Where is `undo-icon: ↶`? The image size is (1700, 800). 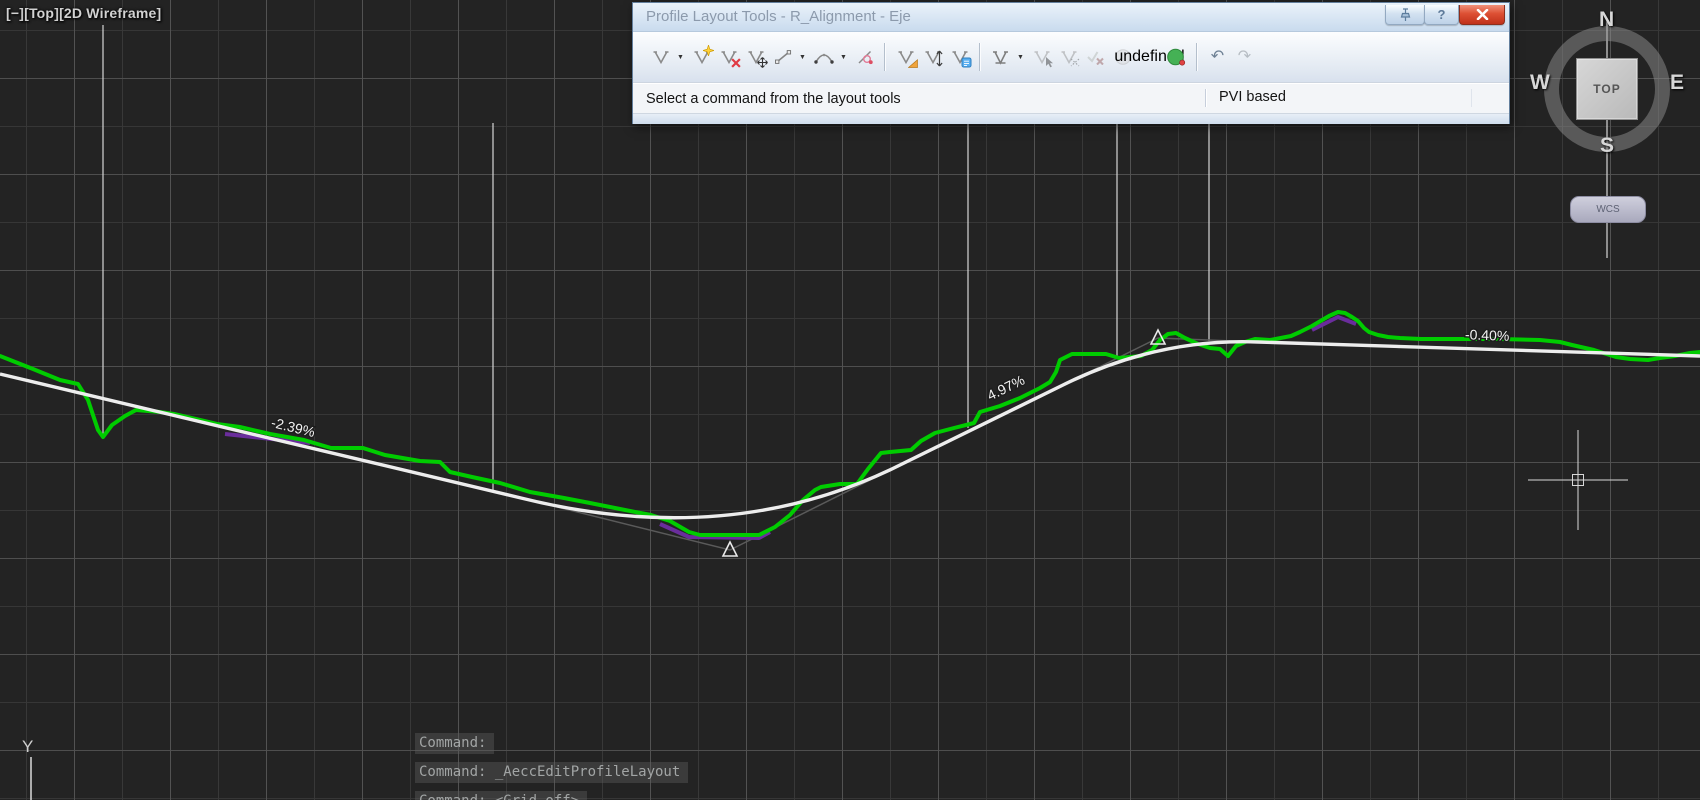
undo-icon: ↶ is located at coordinates (1217, 56).